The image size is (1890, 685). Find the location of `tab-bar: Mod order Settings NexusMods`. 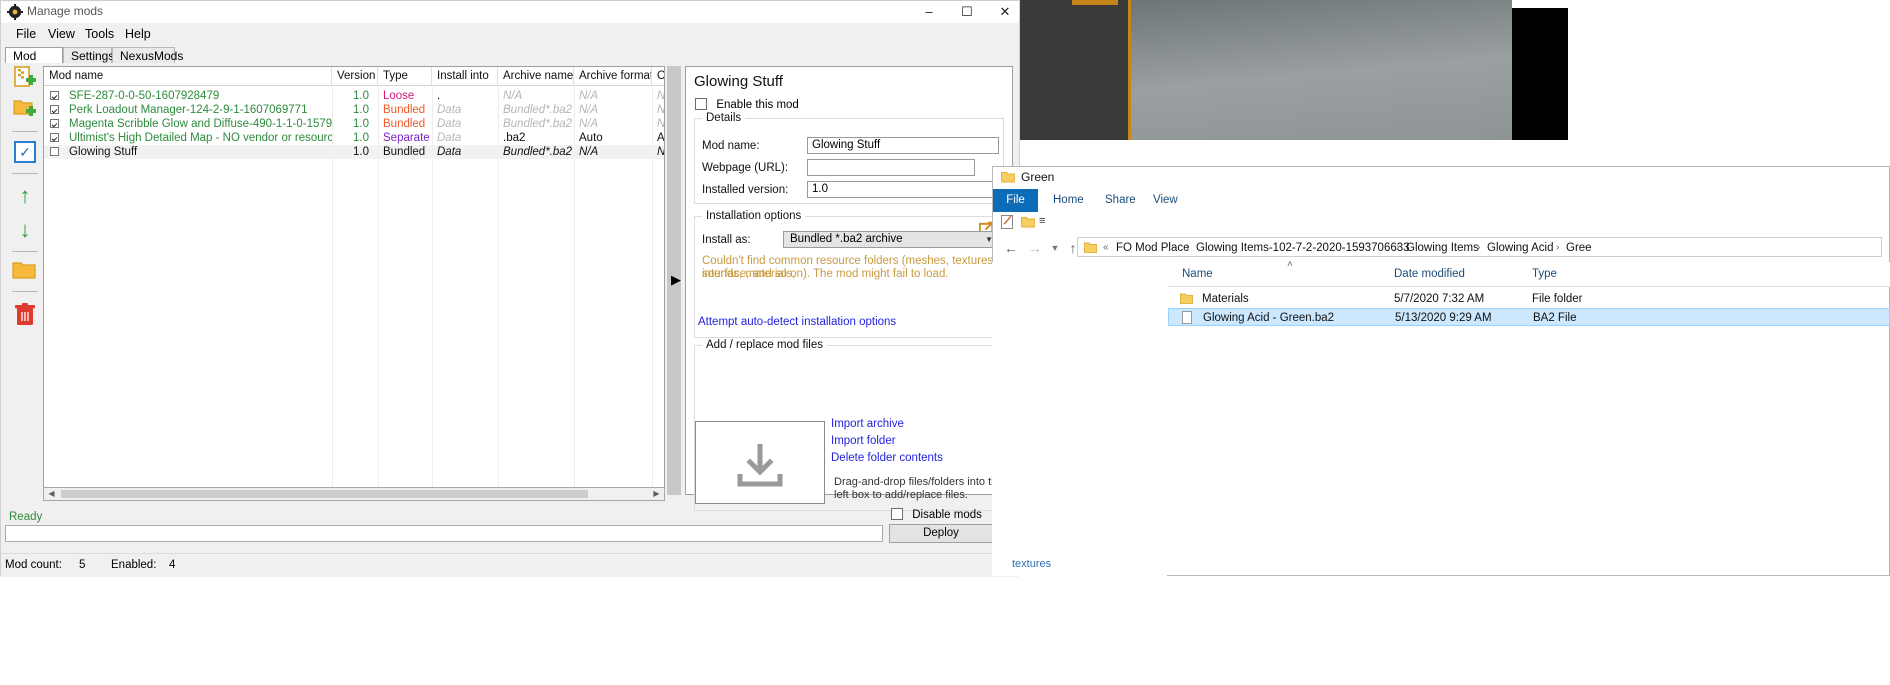

tab-bar: Mod order Settings NexusMods is located at coordinates (511, 63).